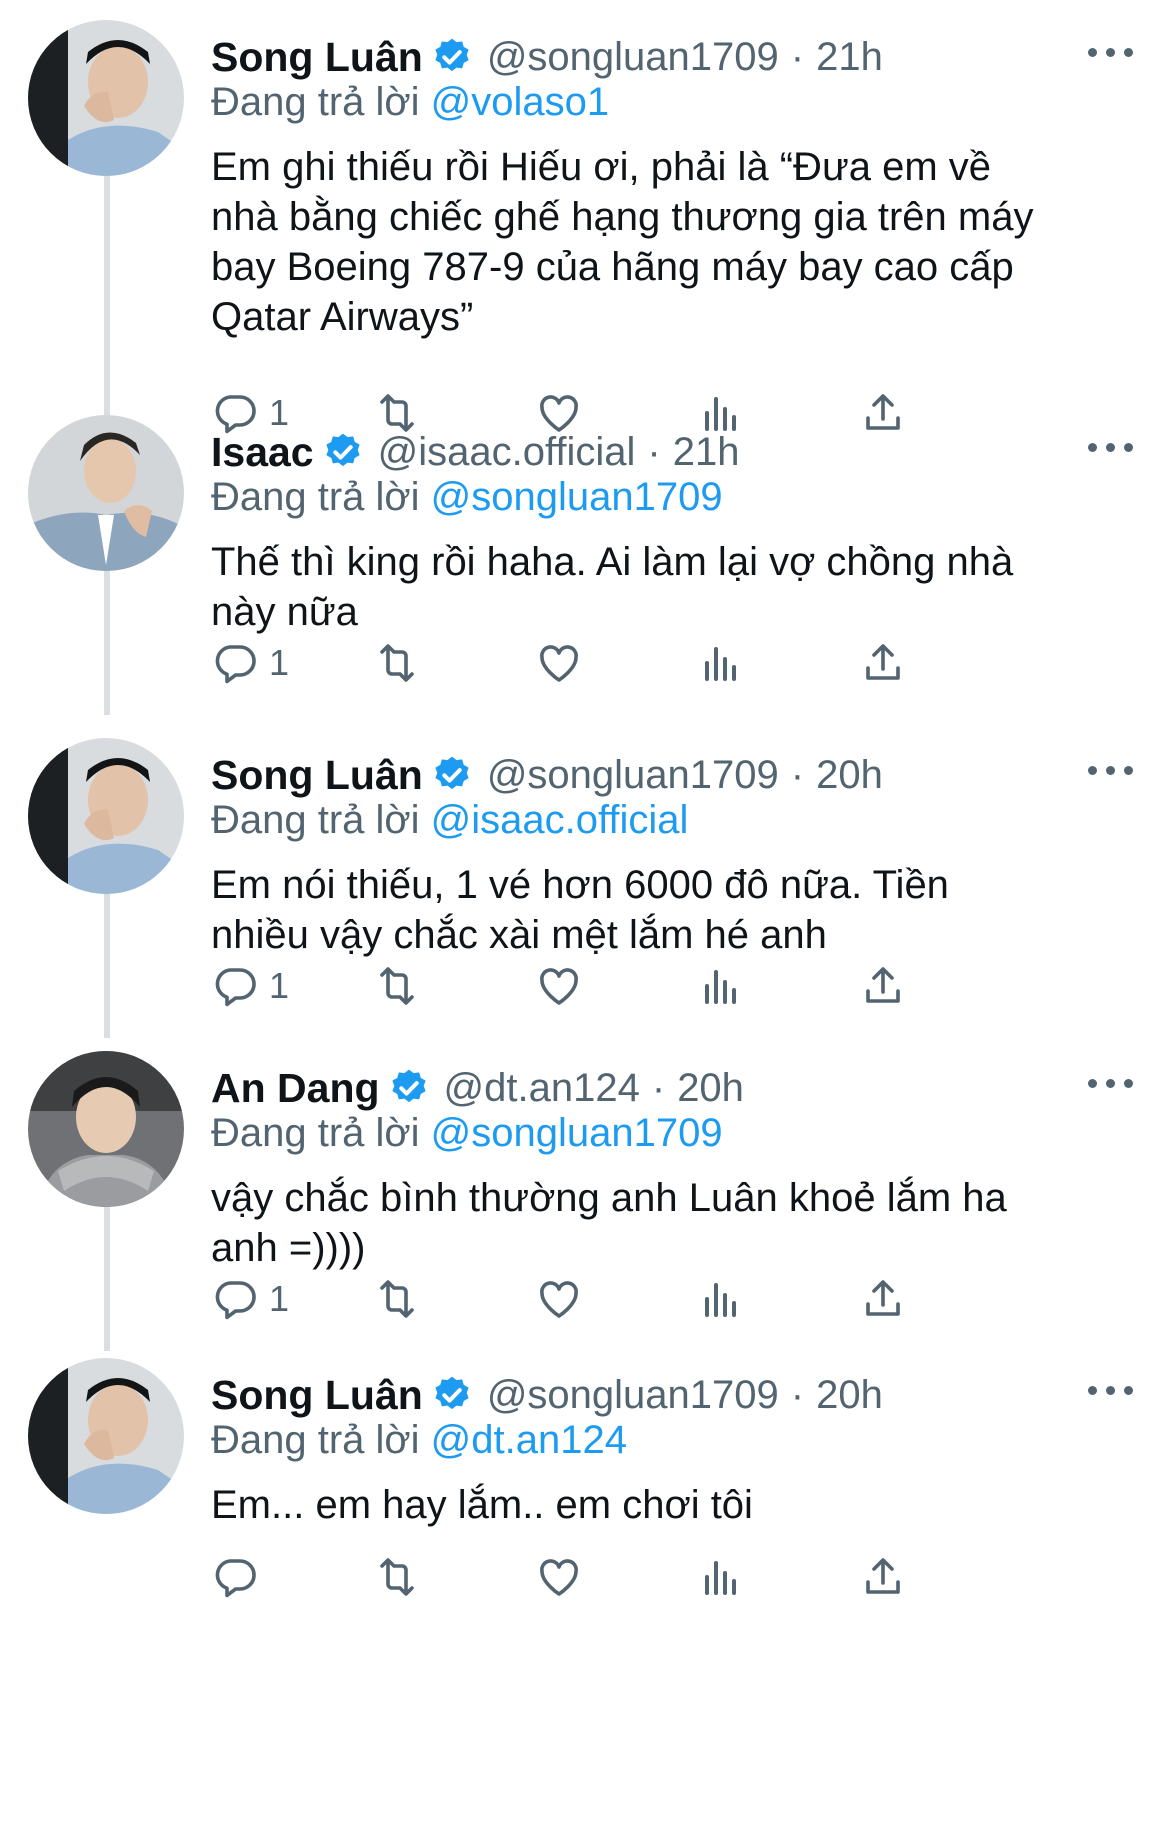 The image size is (1170, 1846). What do you see at coordinates (560, 820) in the screenshot?
I see `mention-link: @isaac.official` at bounding box center [560, 820].